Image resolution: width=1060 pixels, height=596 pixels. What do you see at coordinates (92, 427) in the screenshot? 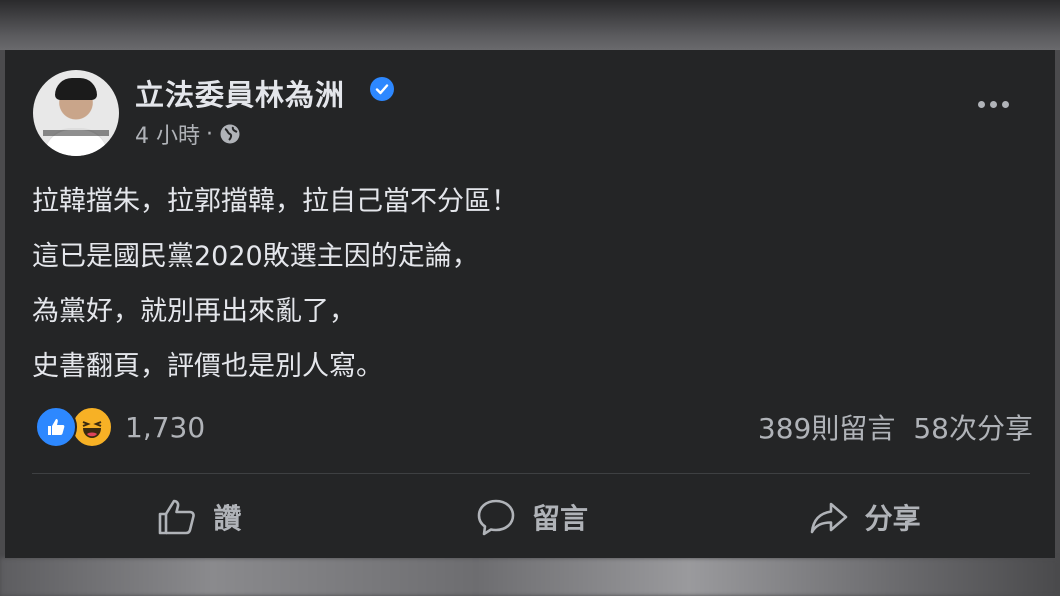
I see `haha-reaction-icon` at bounding box center [92, 427].